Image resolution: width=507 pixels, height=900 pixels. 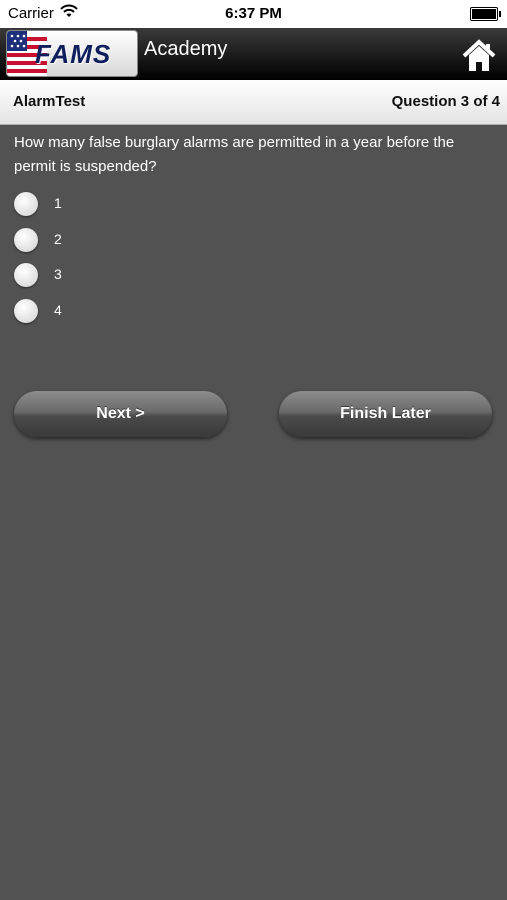 I want to click on quiz-header: AlarmTest Question 3 of 4, so click(x=253, y=102).